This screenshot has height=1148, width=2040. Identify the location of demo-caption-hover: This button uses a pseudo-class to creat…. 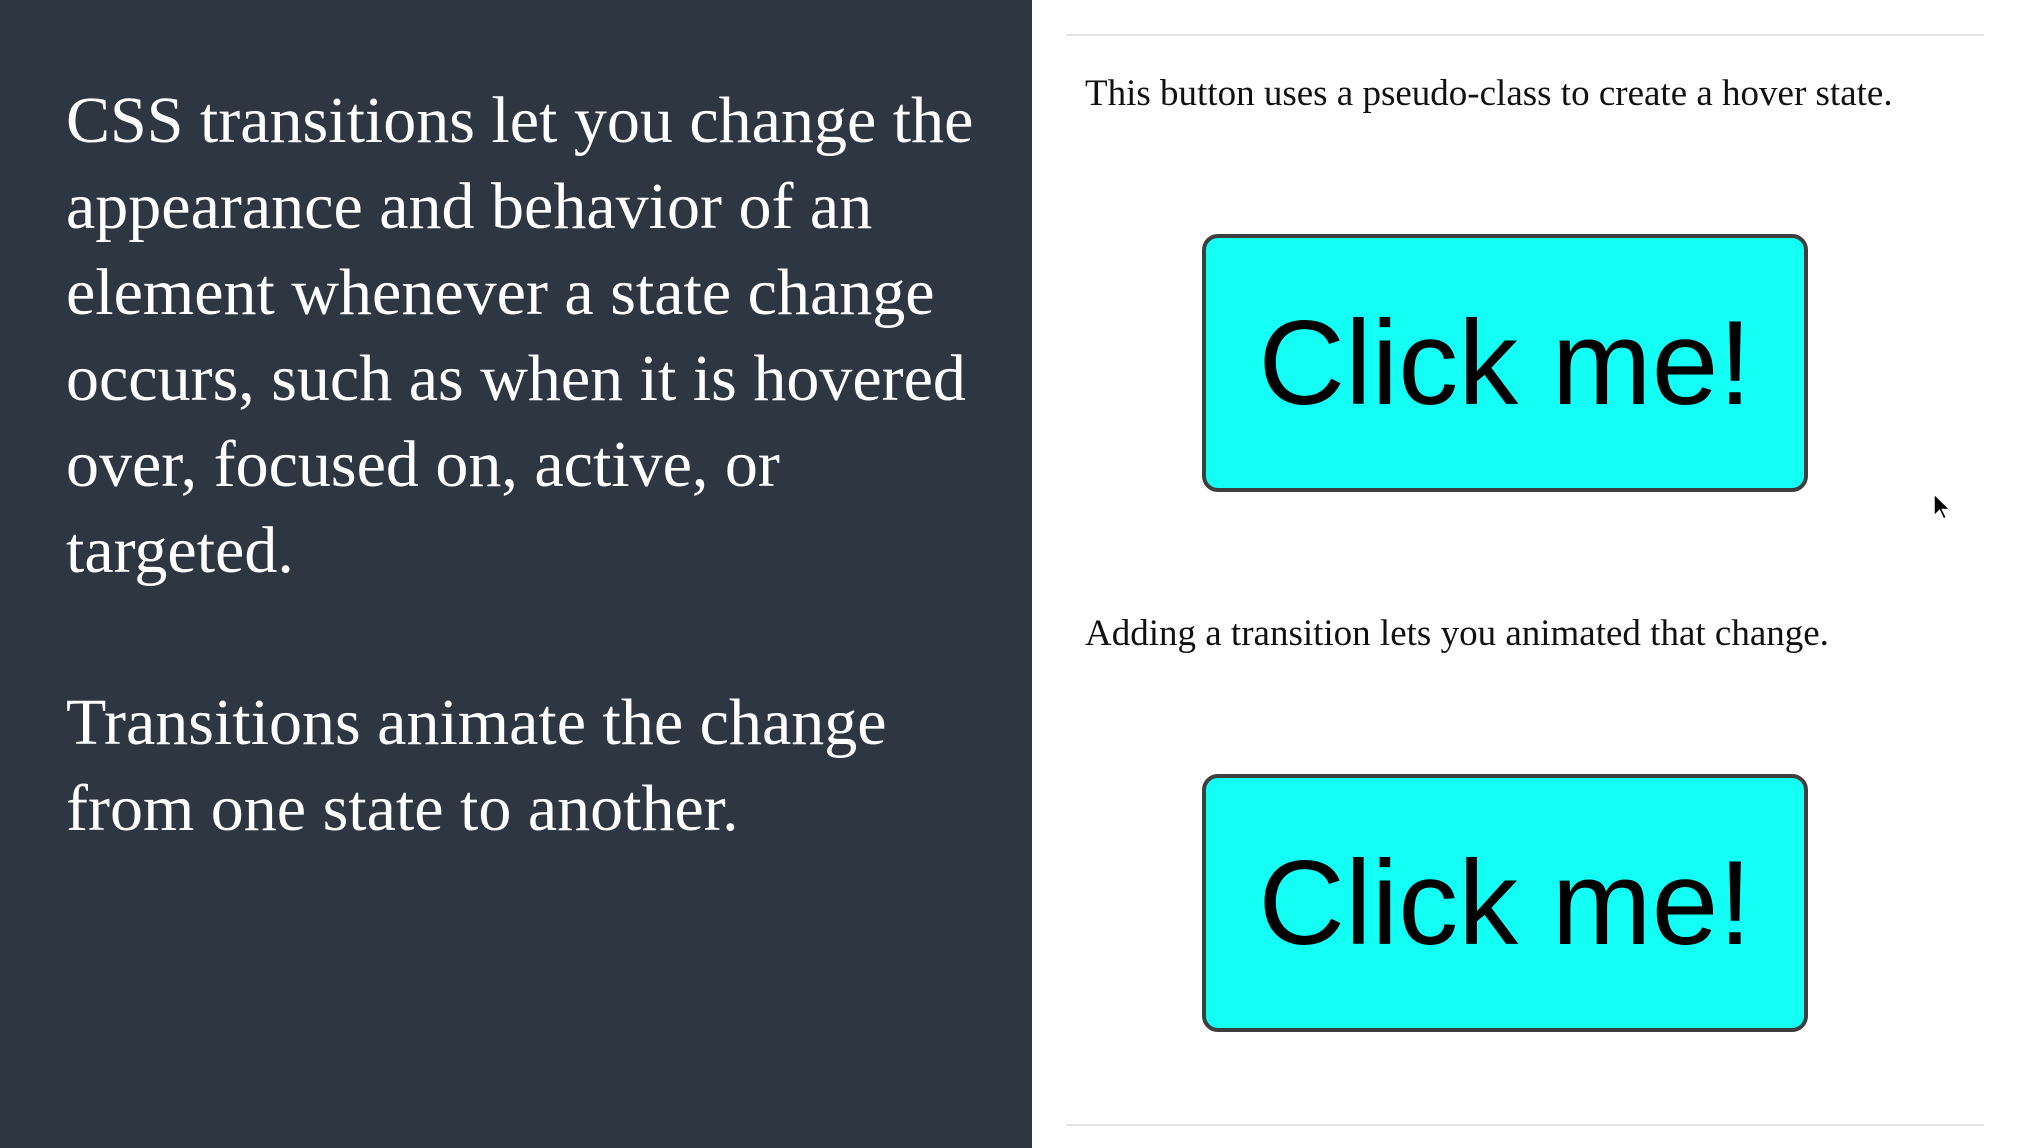
(1489, 93).